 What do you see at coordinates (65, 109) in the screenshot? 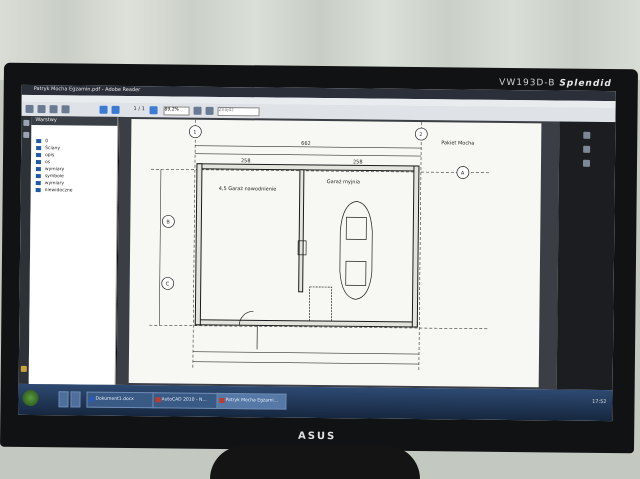
I see `email-icon` at bounding box center [65, 109].